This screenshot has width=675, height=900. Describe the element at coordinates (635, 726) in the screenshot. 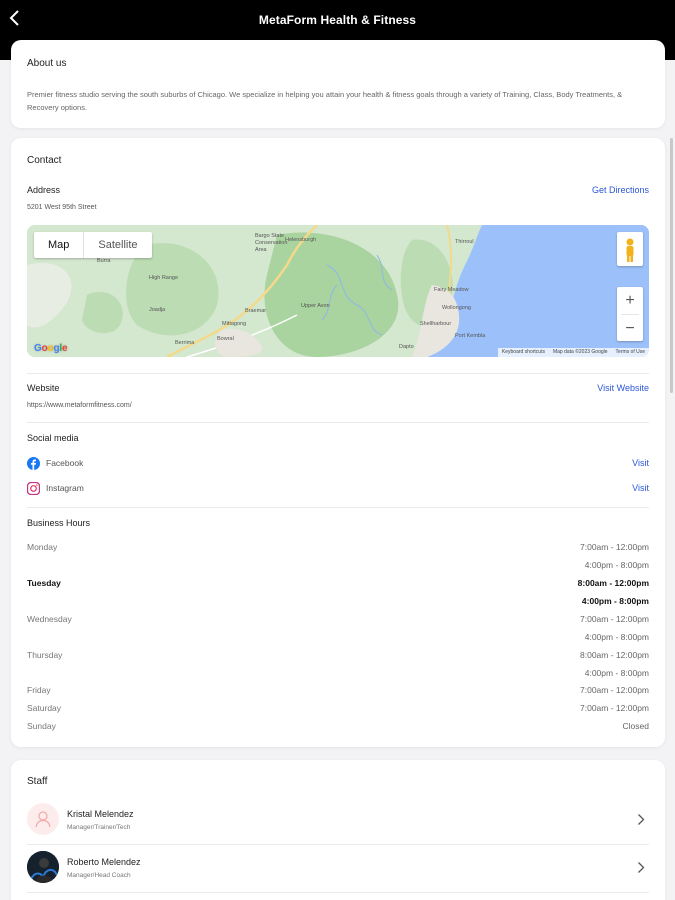

I see `hours-time: Closed` at that location.